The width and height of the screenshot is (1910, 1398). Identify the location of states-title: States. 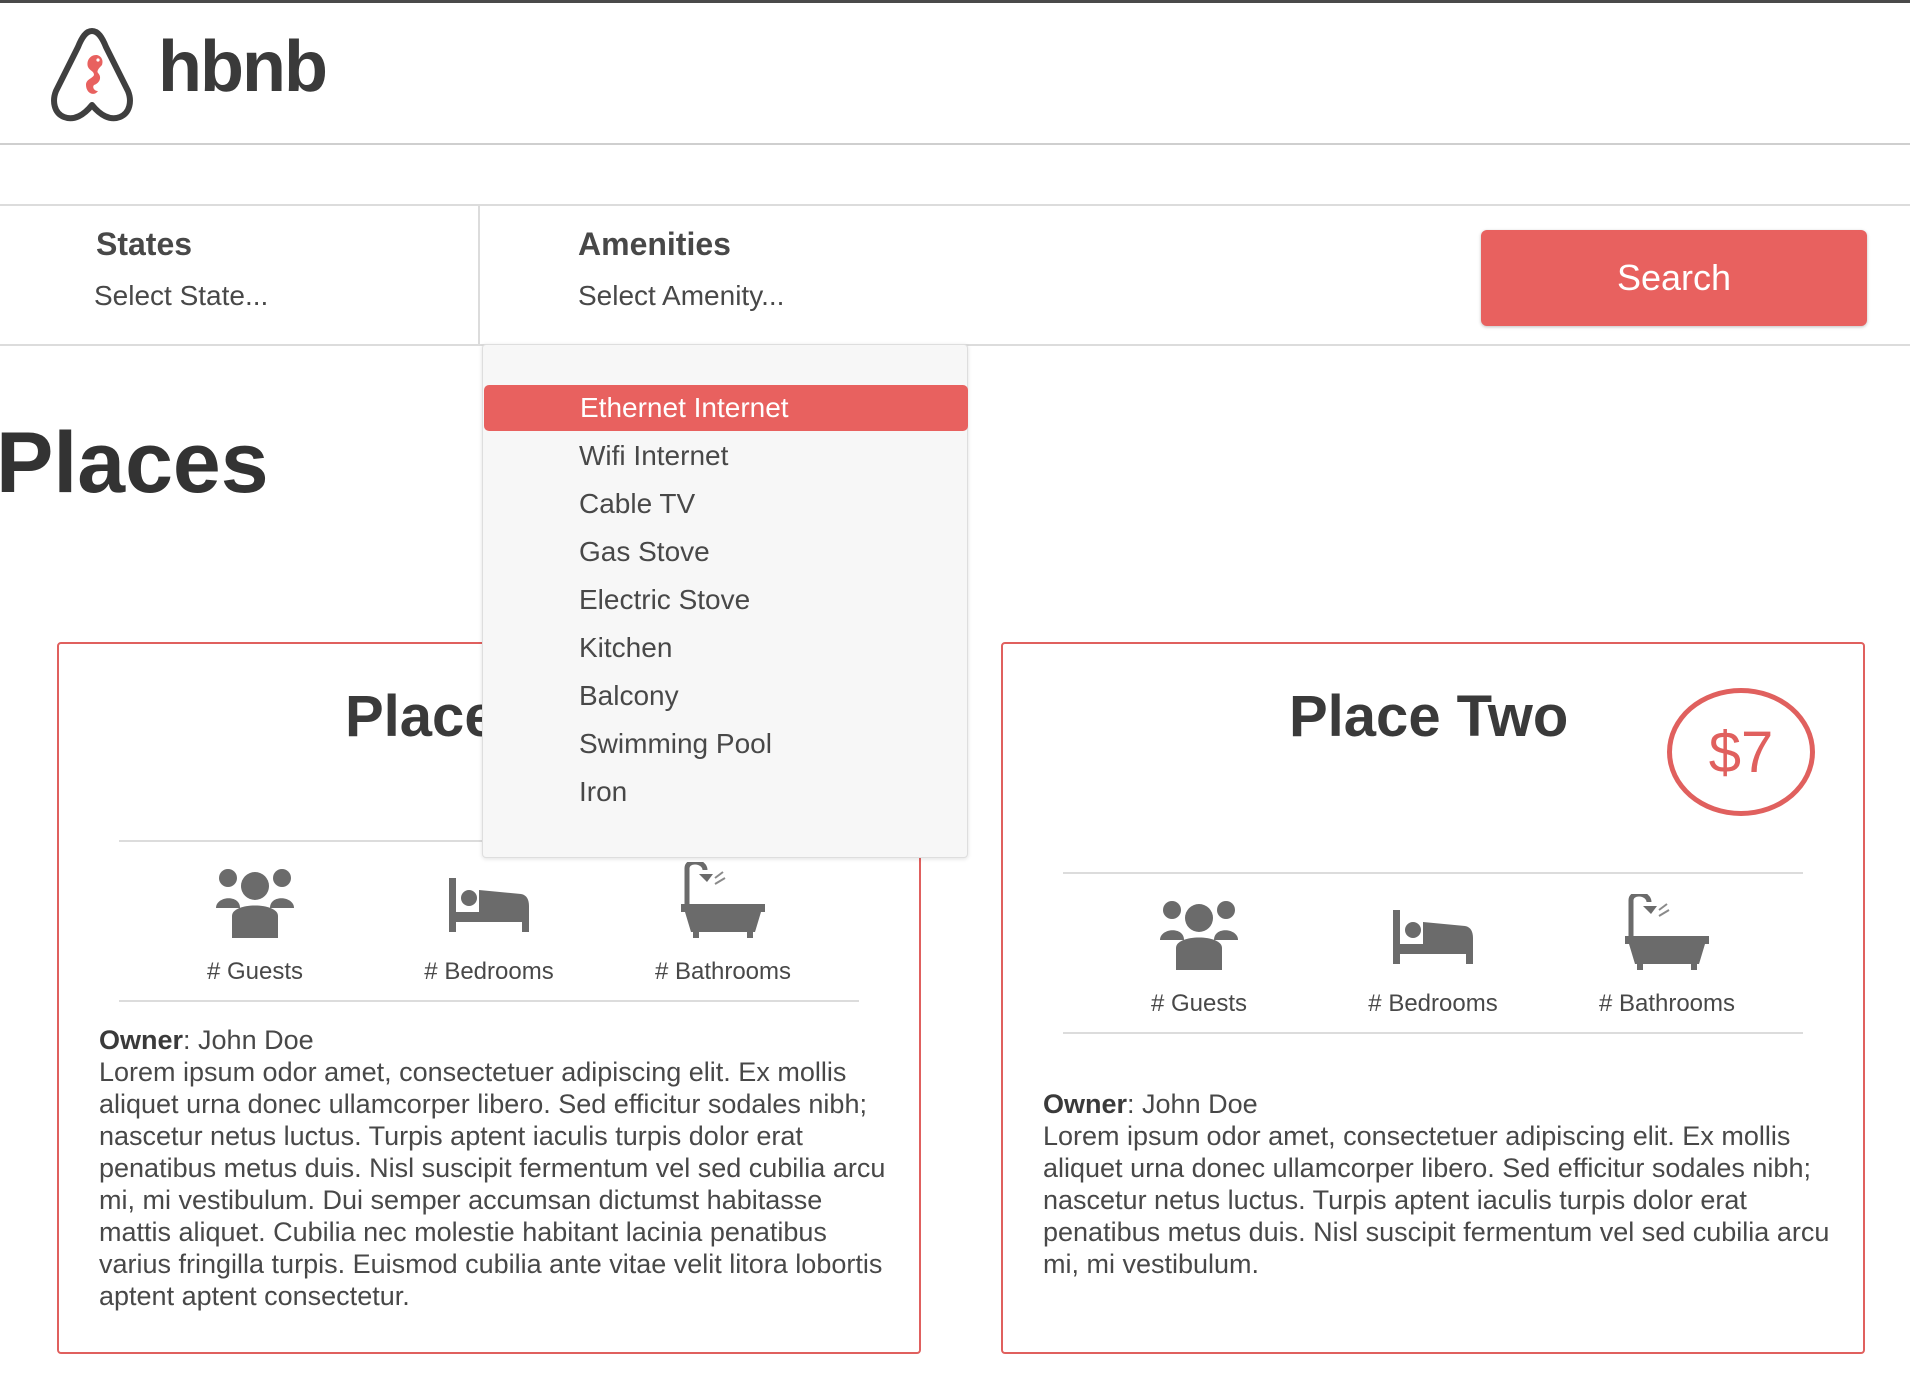
(144, 244).